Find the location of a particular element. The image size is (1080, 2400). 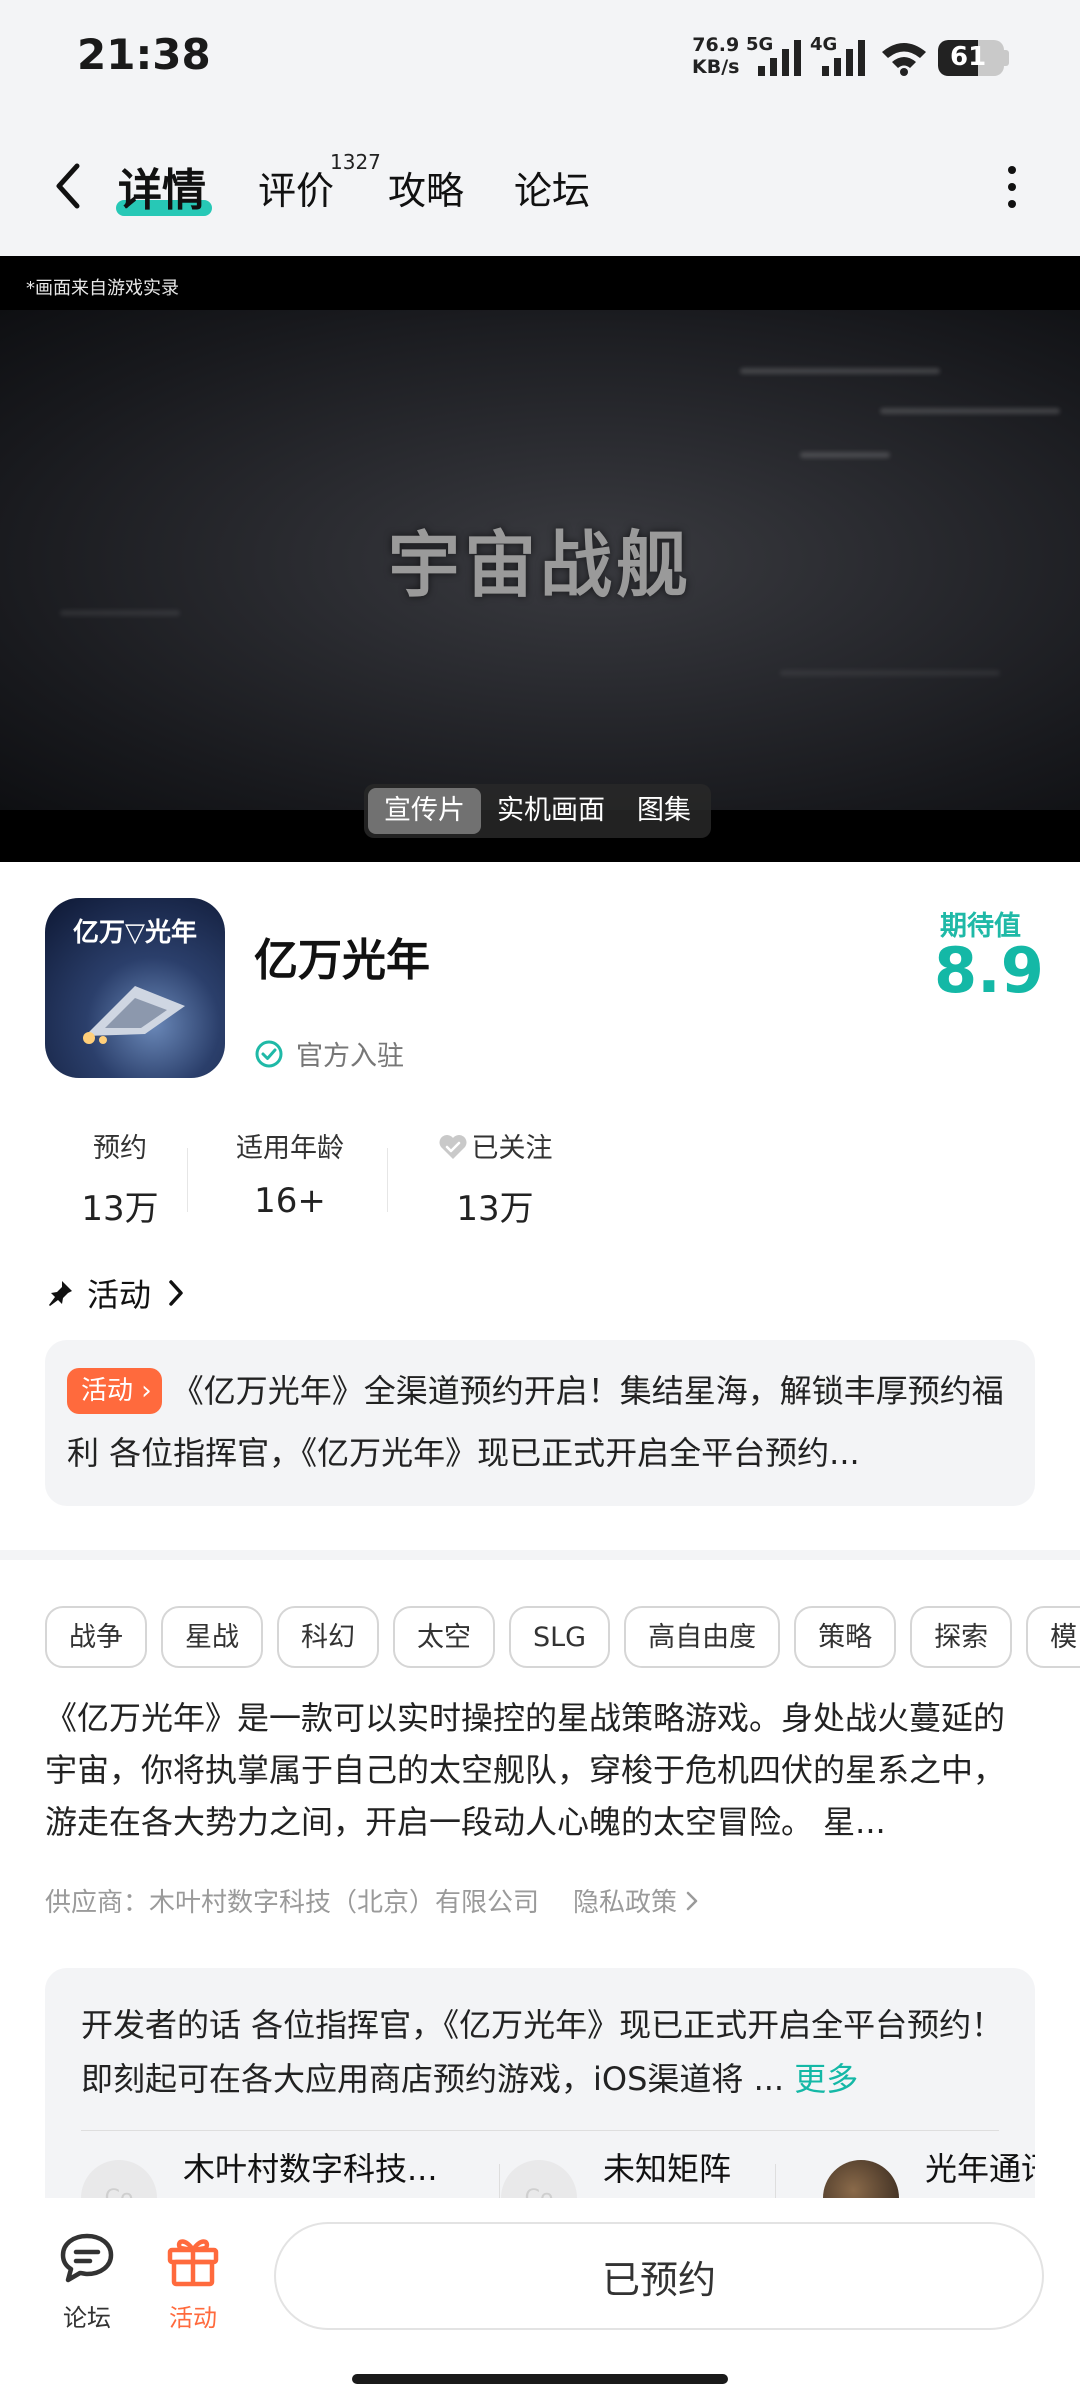

wifi-icon is located at coordinates (904, 59).